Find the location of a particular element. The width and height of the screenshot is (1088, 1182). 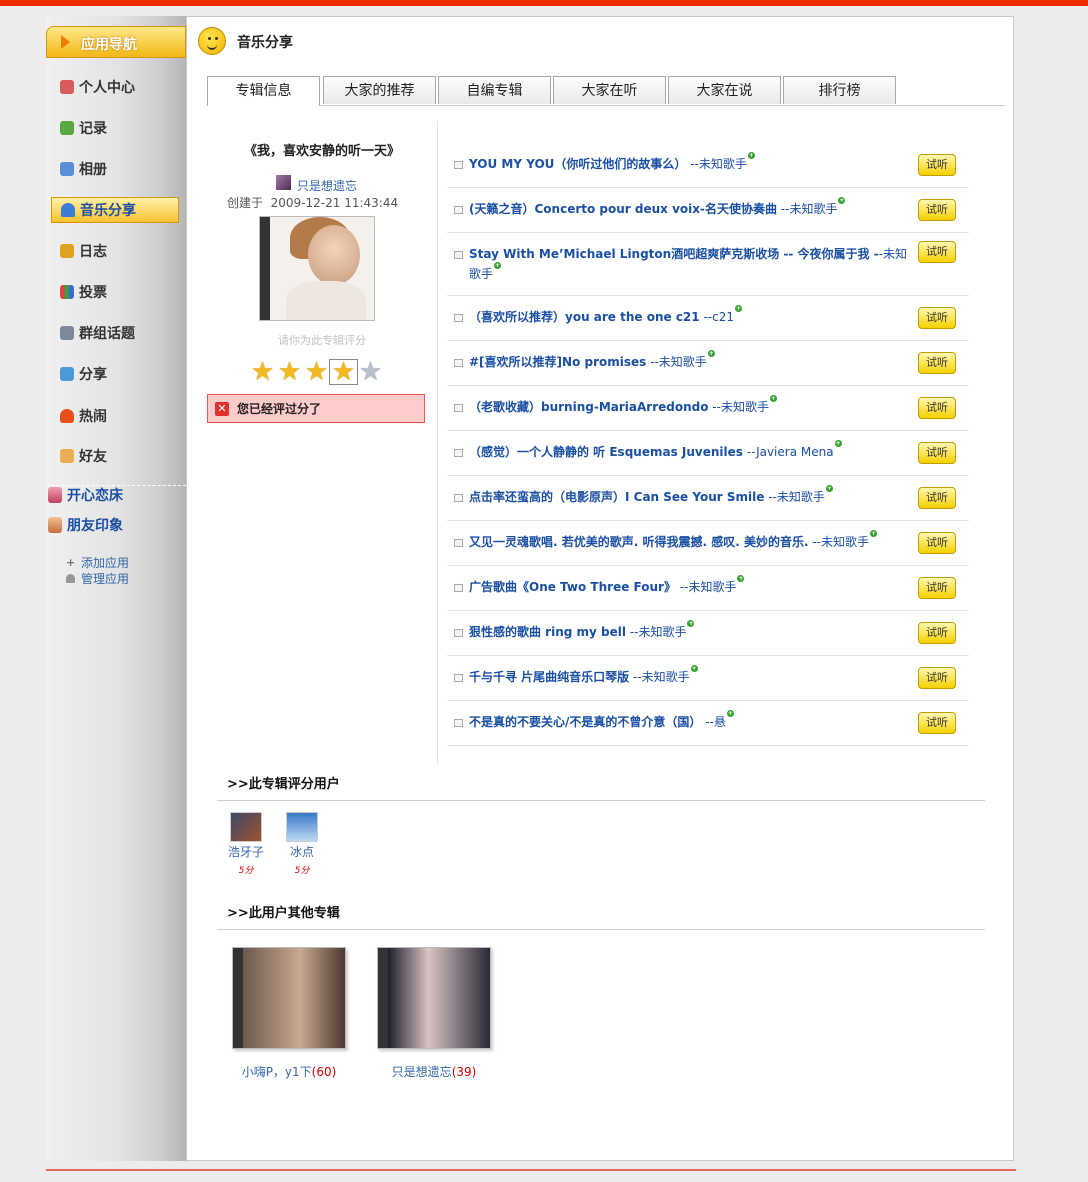

song-artist: --悬 is located at coordinates (713, 722).